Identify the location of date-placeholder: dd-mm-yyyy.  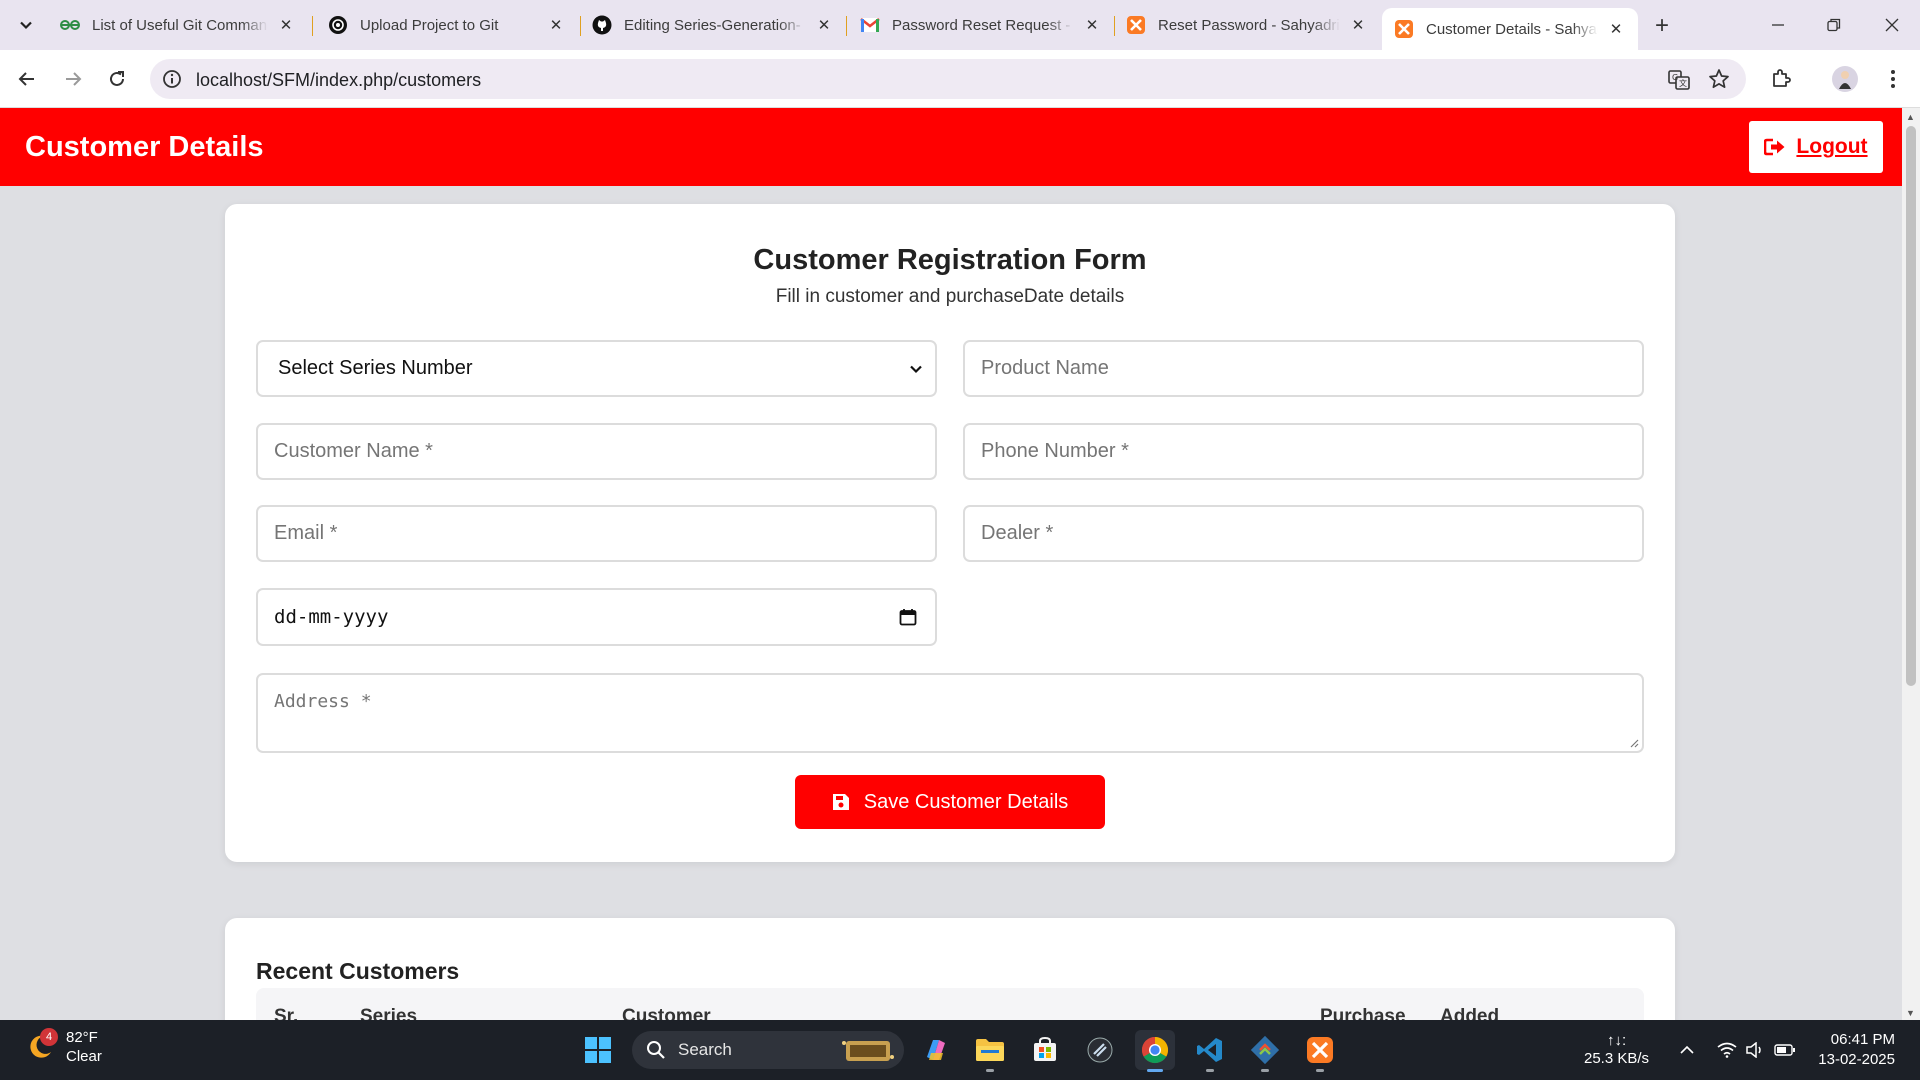
(331, 617).